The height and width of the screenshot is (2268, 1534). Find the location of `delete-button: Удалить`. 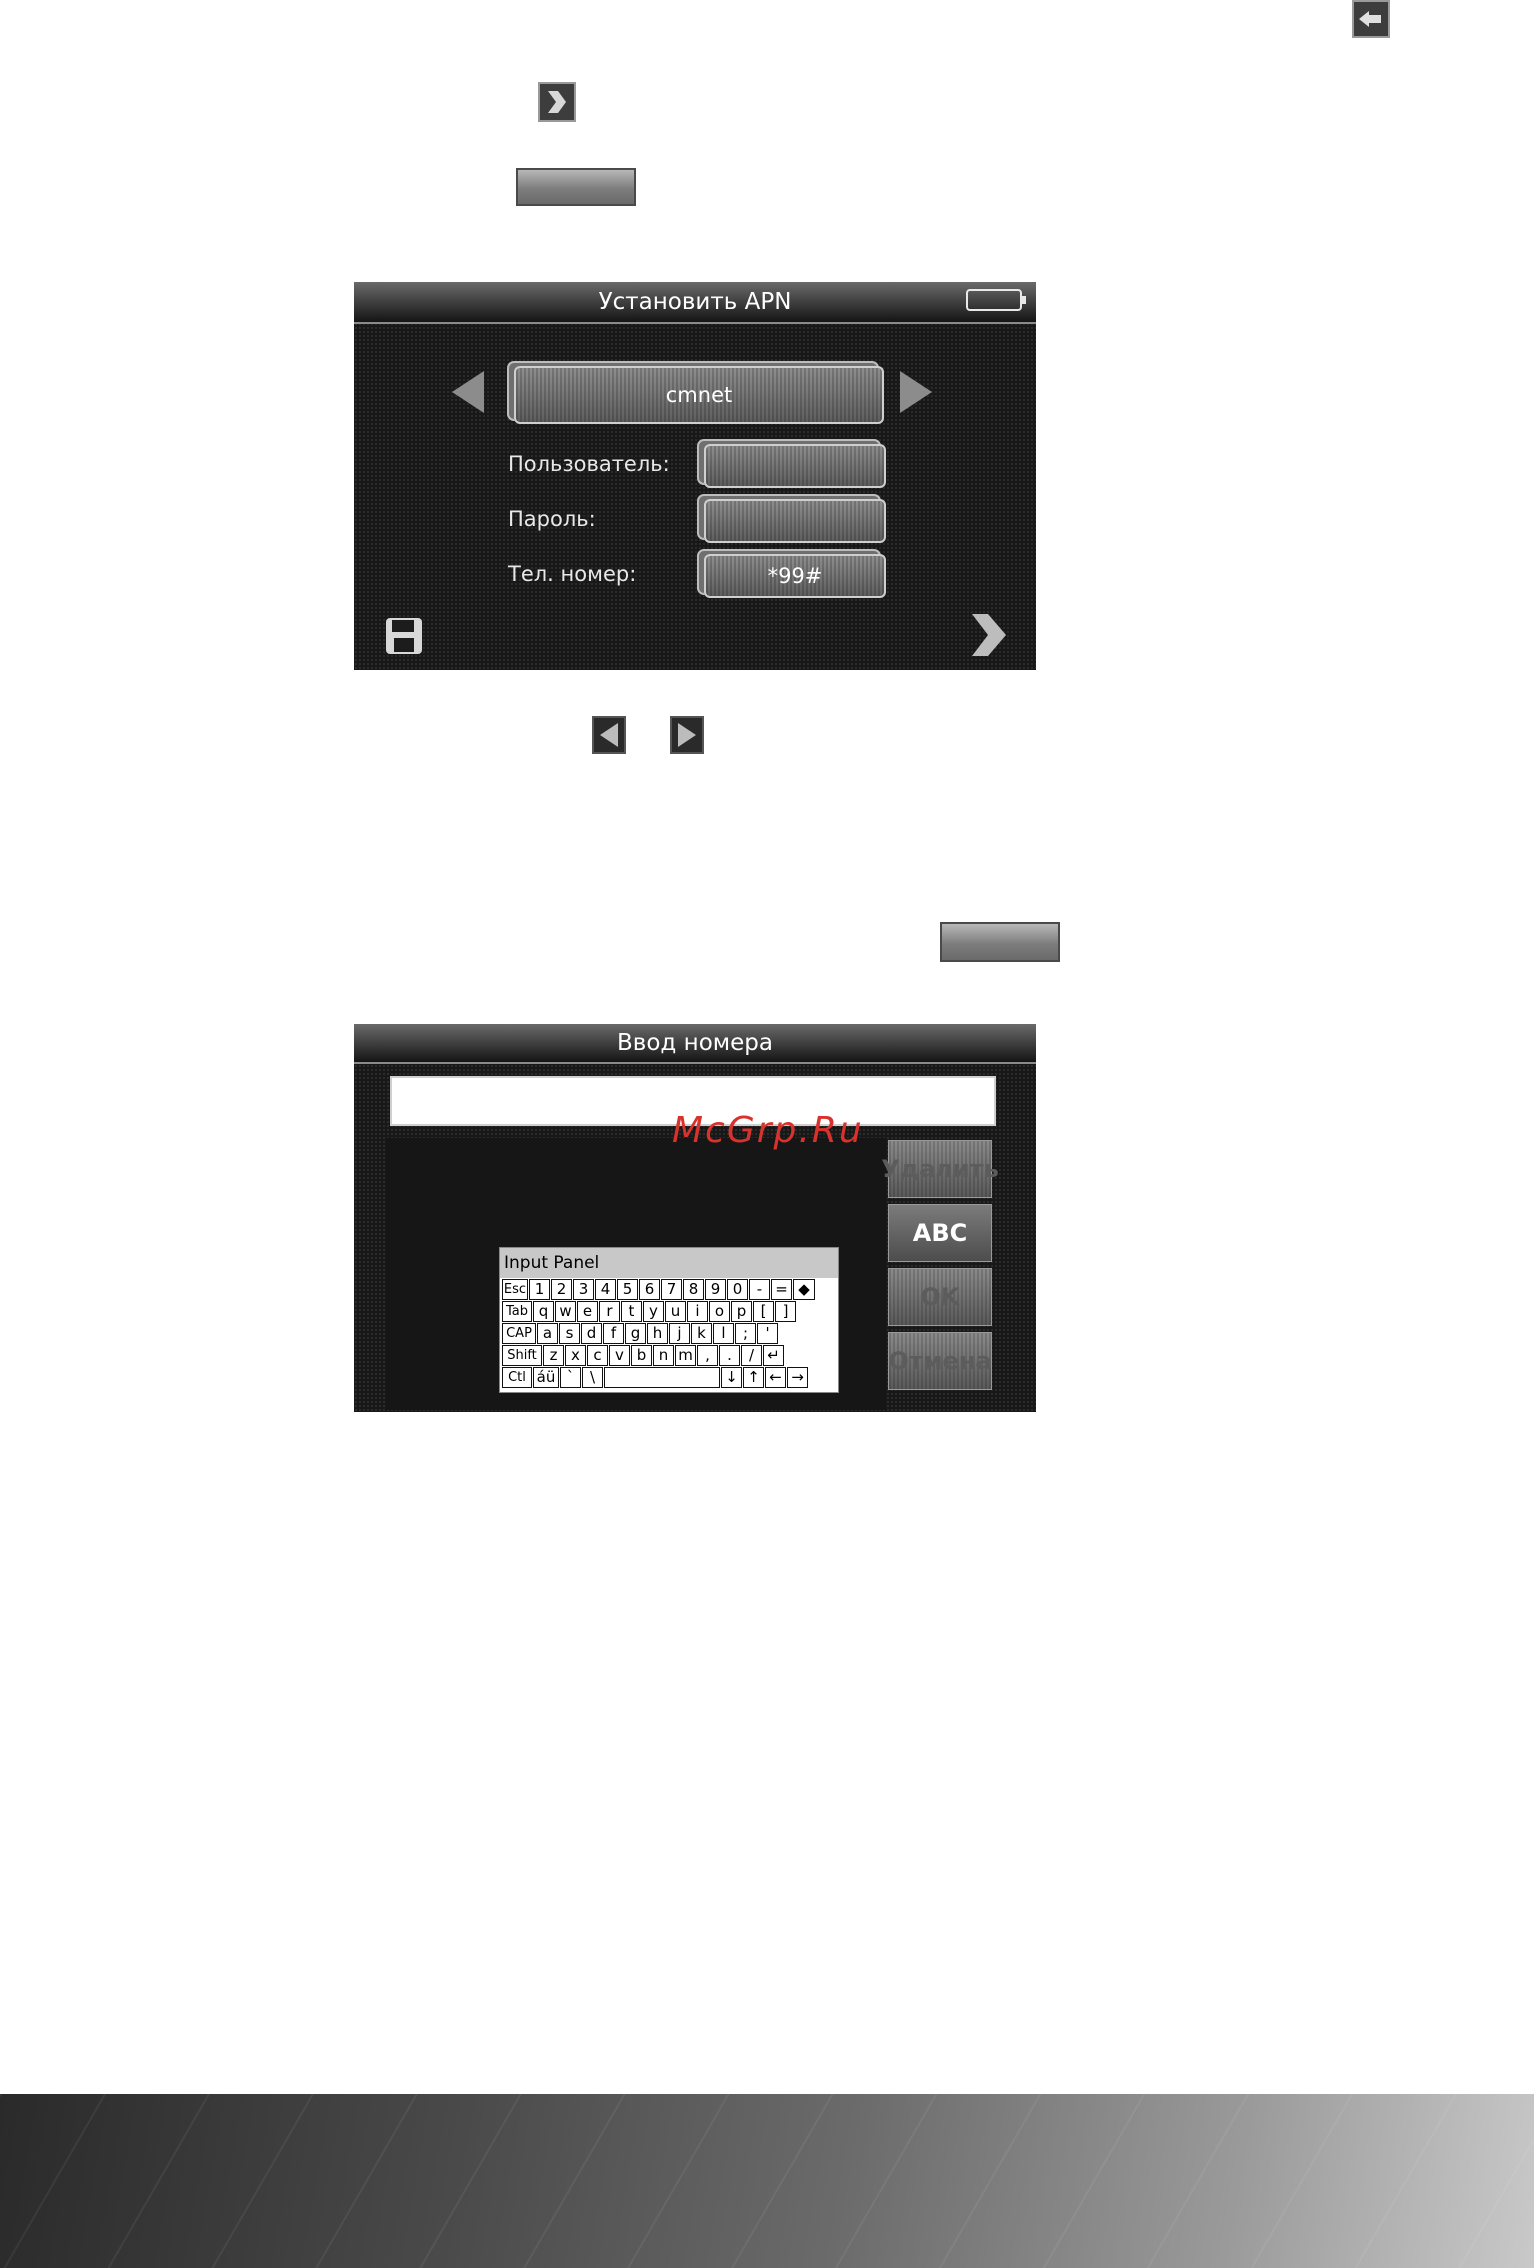

delete-button: Удалить is located at coordinates (940, 1169).